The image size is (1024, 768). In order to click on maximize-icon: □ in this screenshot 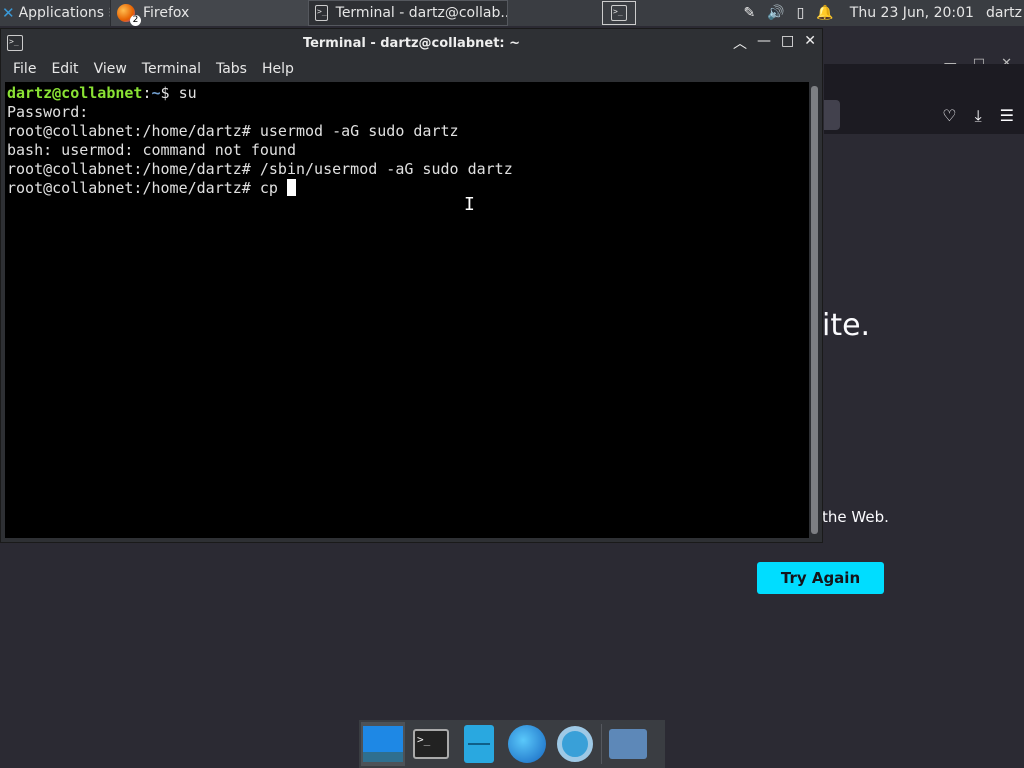, I will do `click(787, 43)`.